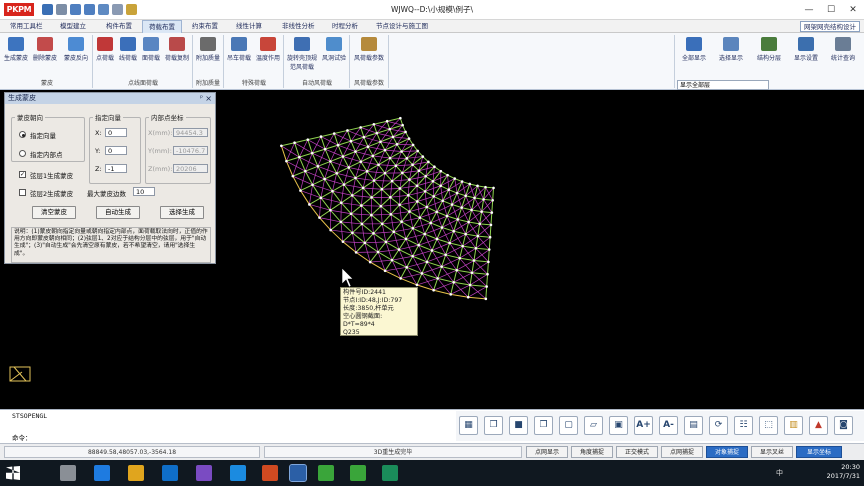 The width and height of the screenshot is (864, 486). What do you see at coordinates (47, 9) in the screenshot?
I see `save-icon` at bounding box center [47, 9].